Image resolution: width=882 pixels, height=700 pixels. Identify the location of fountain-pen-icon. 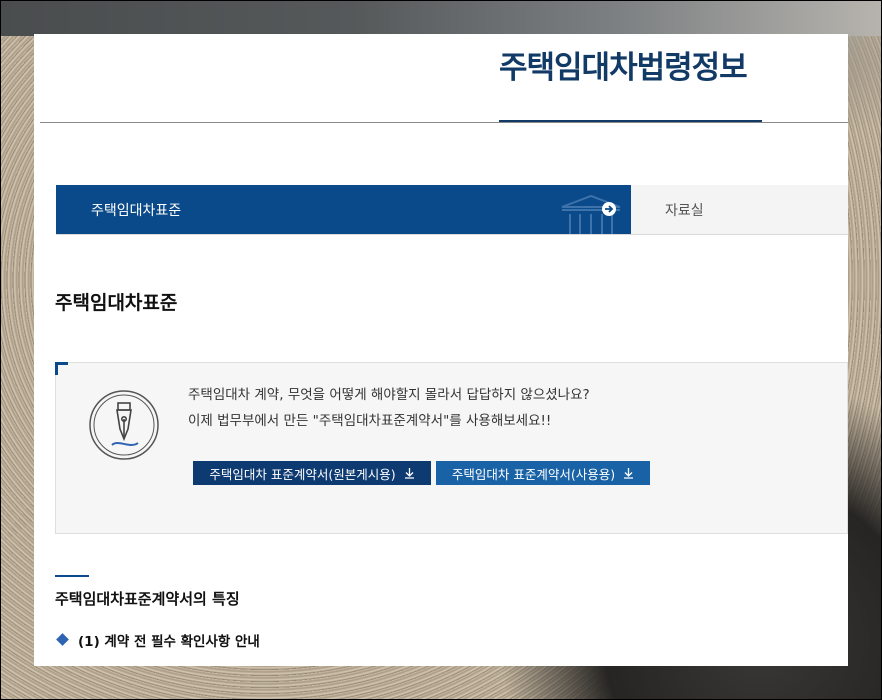
(124, 425).